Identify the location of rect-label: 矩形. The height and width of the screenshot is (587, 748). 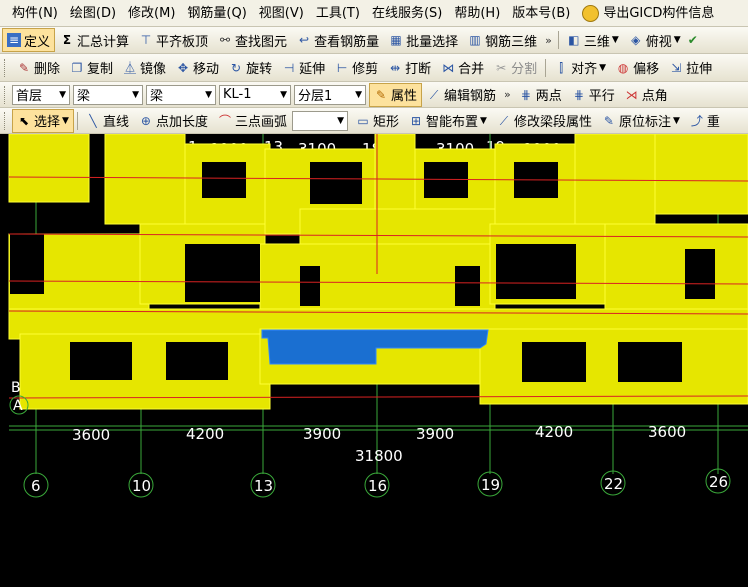
(385, 122).